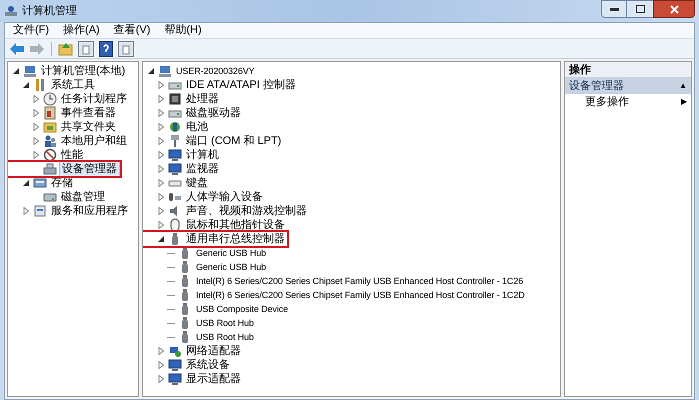  What do you see at coordinates (89, 169) in the screenshot?
I see `tree-item: 设备管理器` at bounding box center [89, 169].